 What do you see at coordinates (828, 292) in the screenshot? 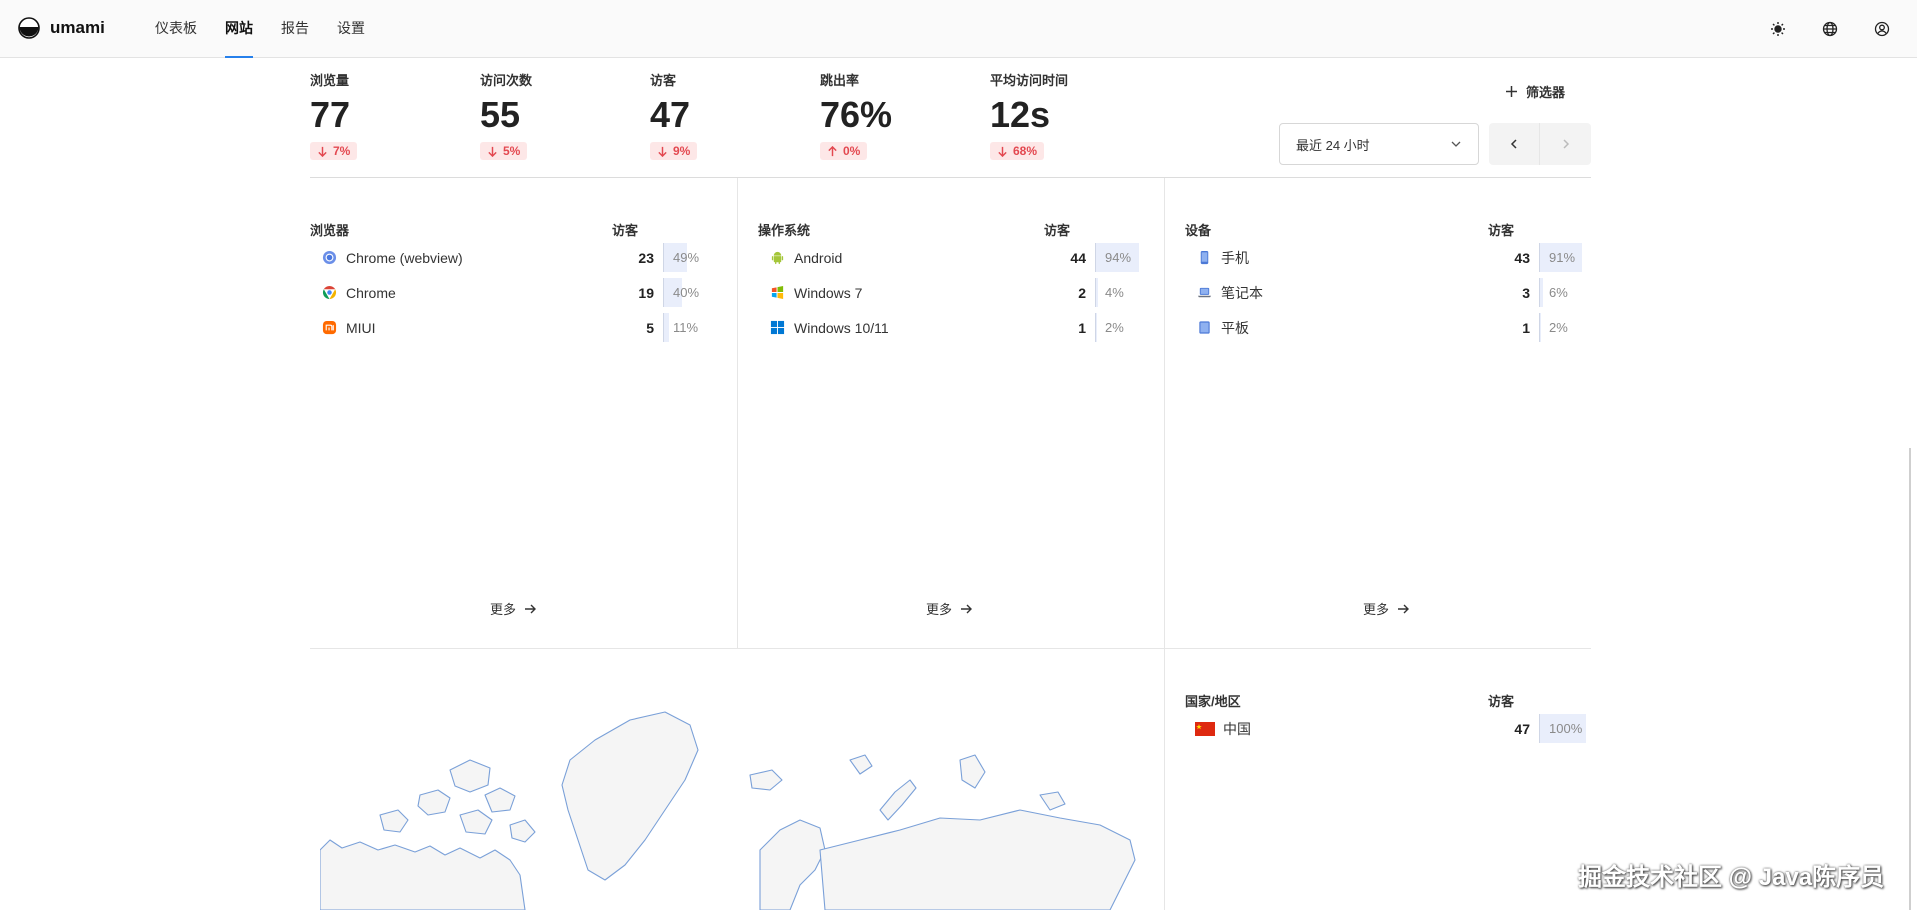
I see `list-item-label: Windows 7` at bounding box center [828, 292].